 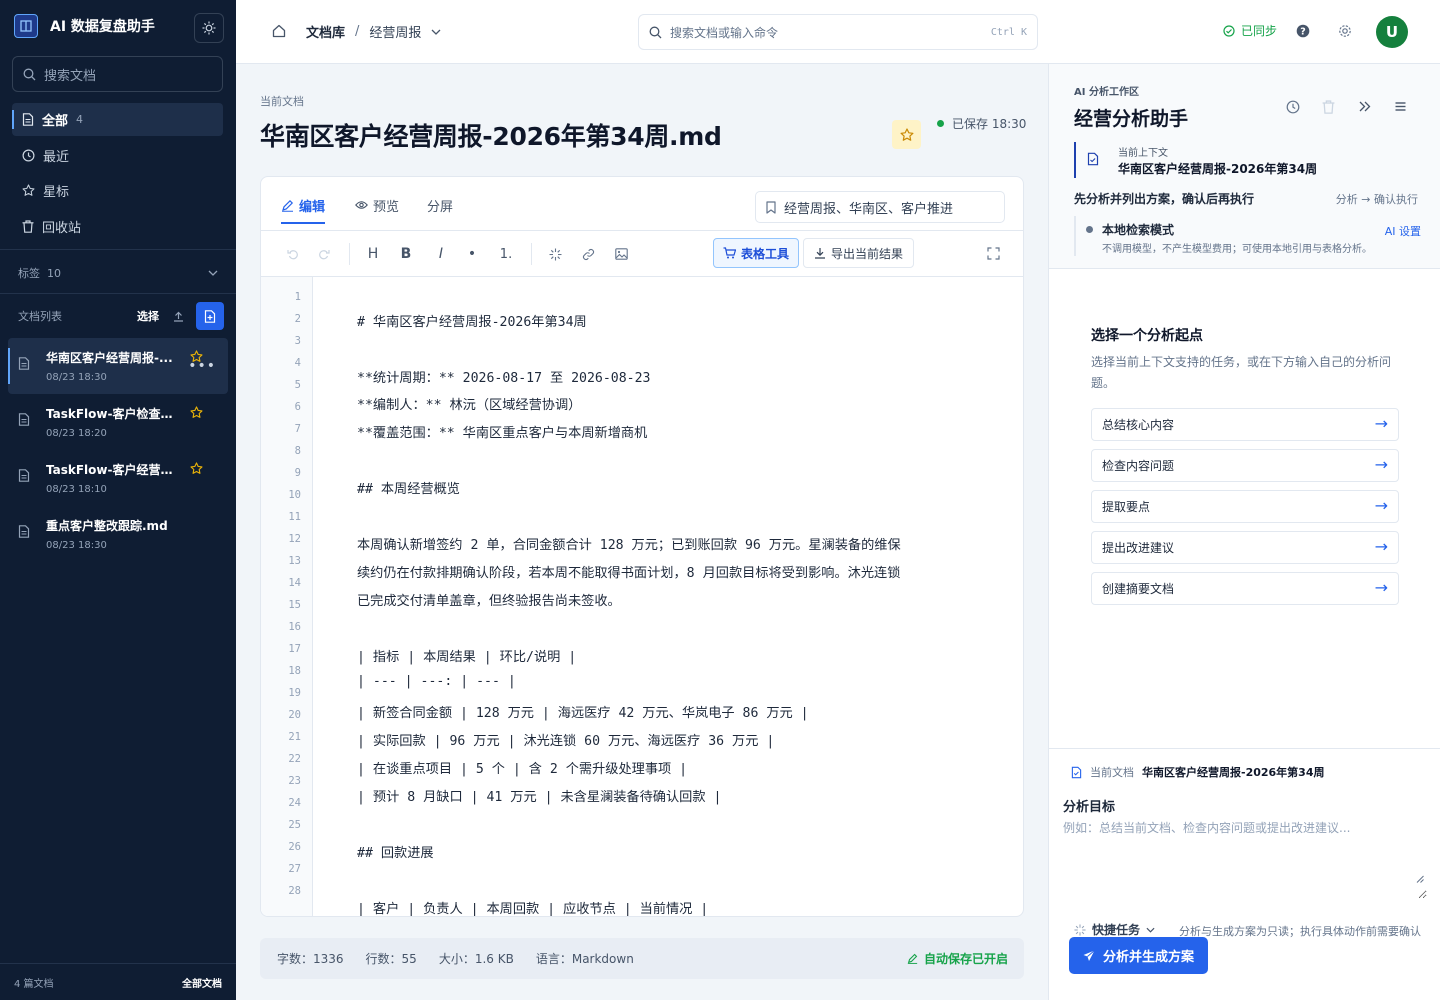 I want to click on chevron-down-icon, so click(x=436, y=32).